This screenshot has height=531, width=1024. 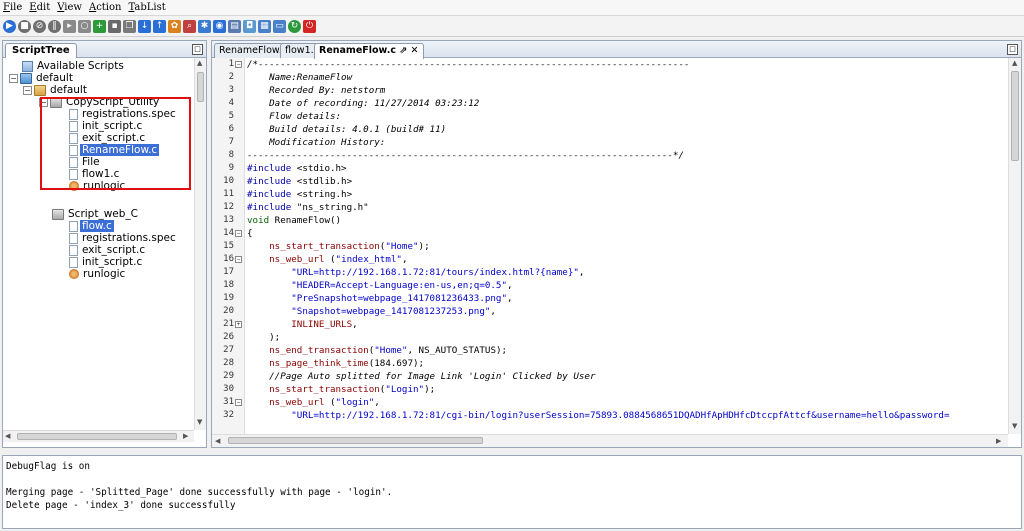 What do you see at coordinates (369, 51) in the screenshot?
I see `editor-tab: RenameFlow.c ⇗ ✕` at bounding box center [369, 51].